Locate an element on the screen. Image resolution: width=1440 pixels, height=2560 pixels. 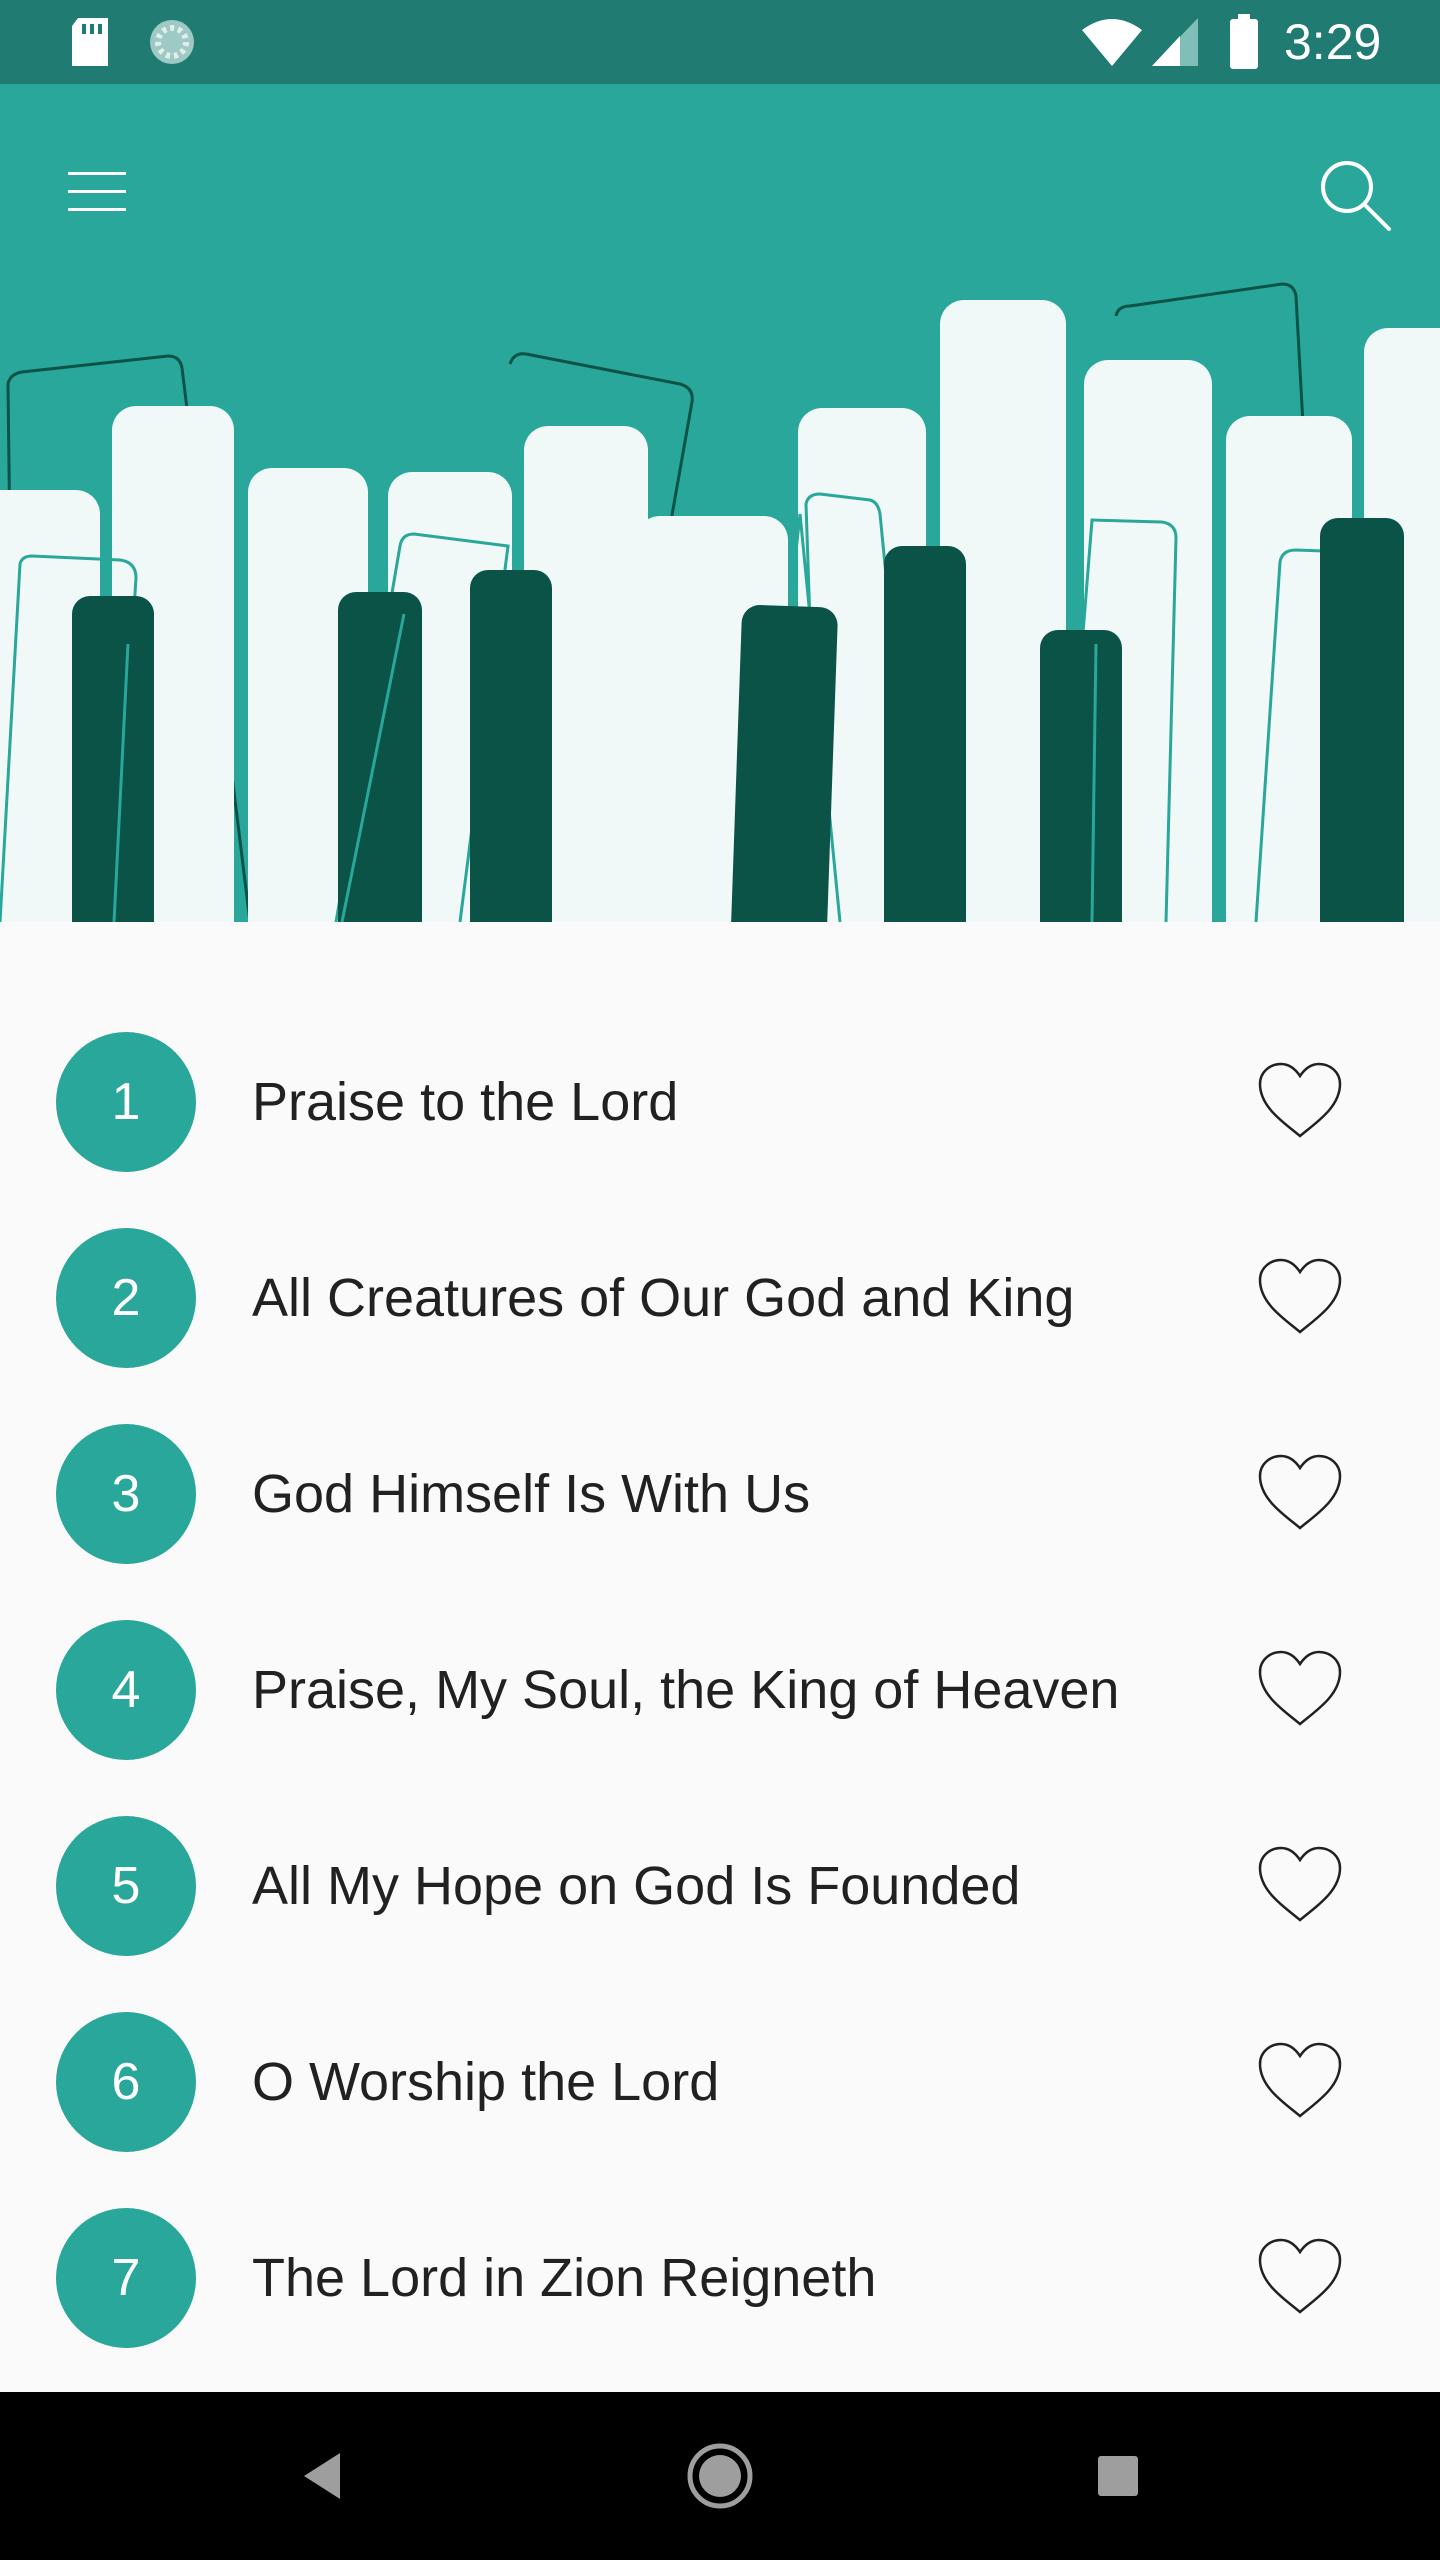
hymn-row: 3 God Himself Is With Us is located at coordinates (720, 1490).